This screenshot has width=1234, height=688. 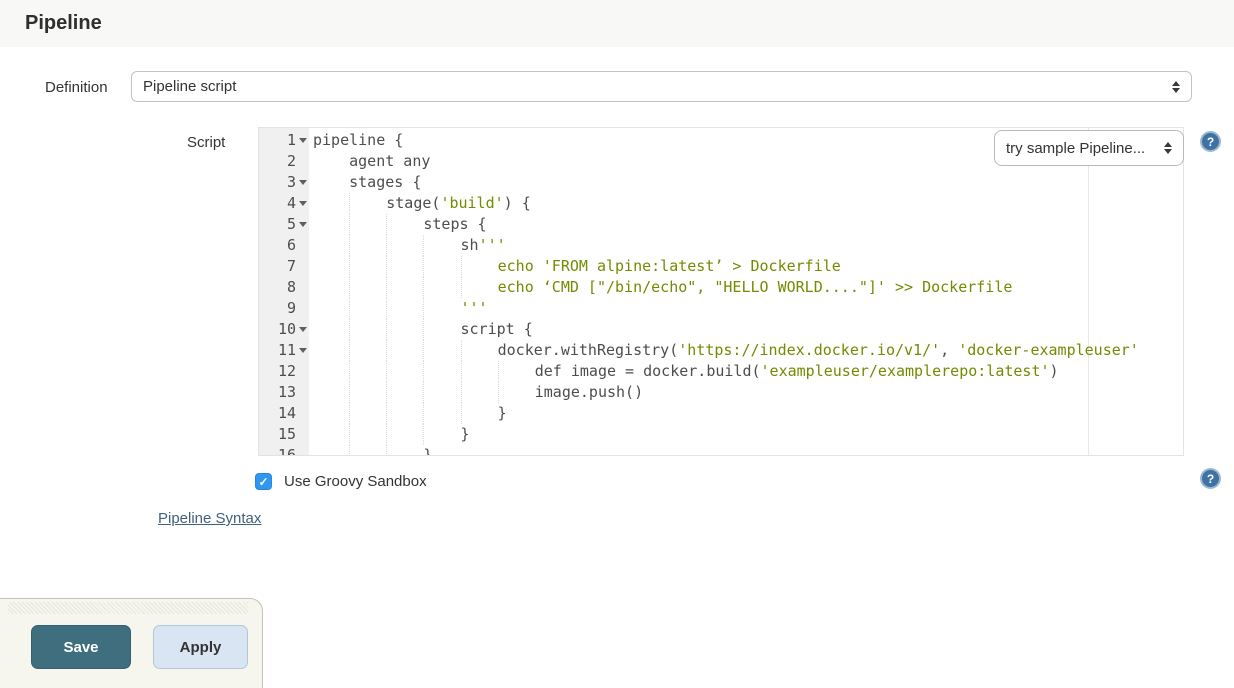 What do you see at coordinates (209, 518) in the screenshot?
I see `pipeline-syntax-link: Pipeline Syntax` at bounding box center [209, 518].